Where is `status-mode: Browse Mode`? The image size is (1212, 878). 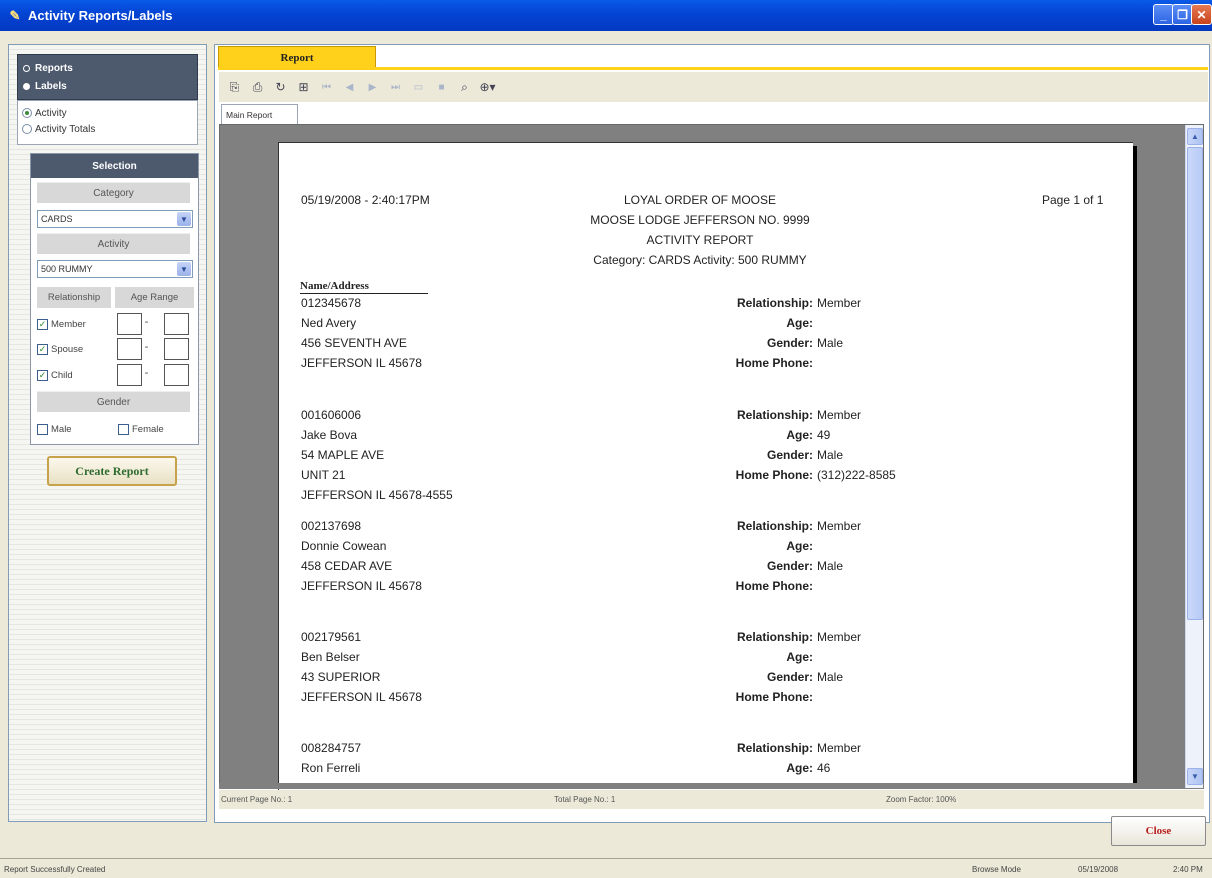
status-mode: Browse Mode is located at coordinates (996, 869).